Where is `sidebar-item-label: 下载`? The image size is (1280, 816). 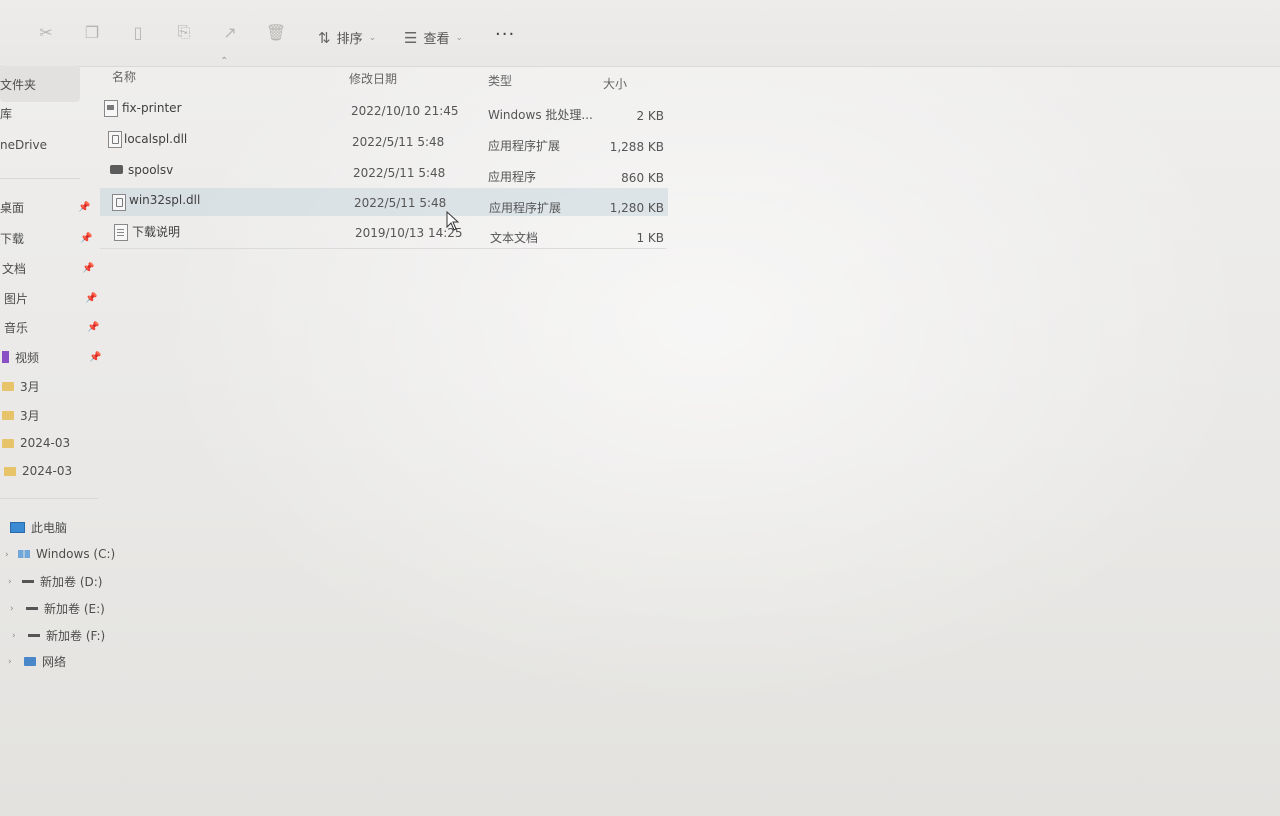 sidebar-item-label: 下载 is located at coordinates (12, 238).